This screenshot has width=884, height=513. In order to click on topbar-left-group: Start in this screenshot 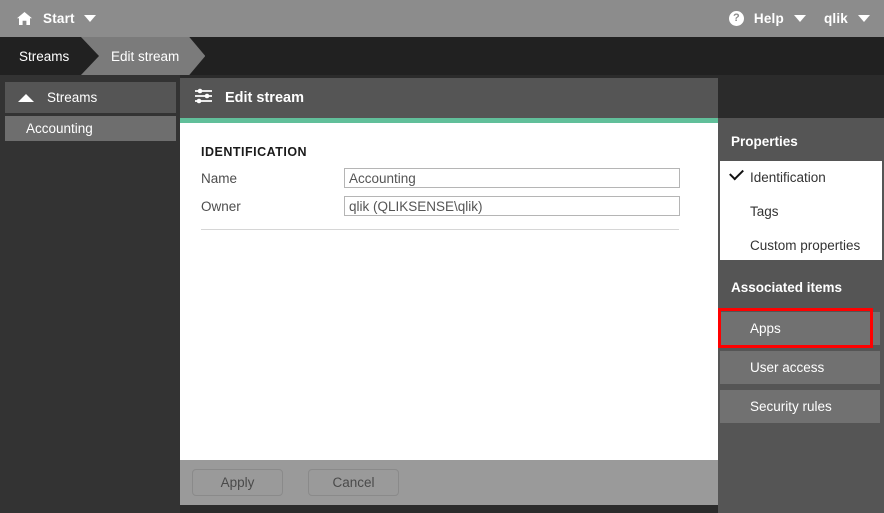, I will do `click(48, 18)`.